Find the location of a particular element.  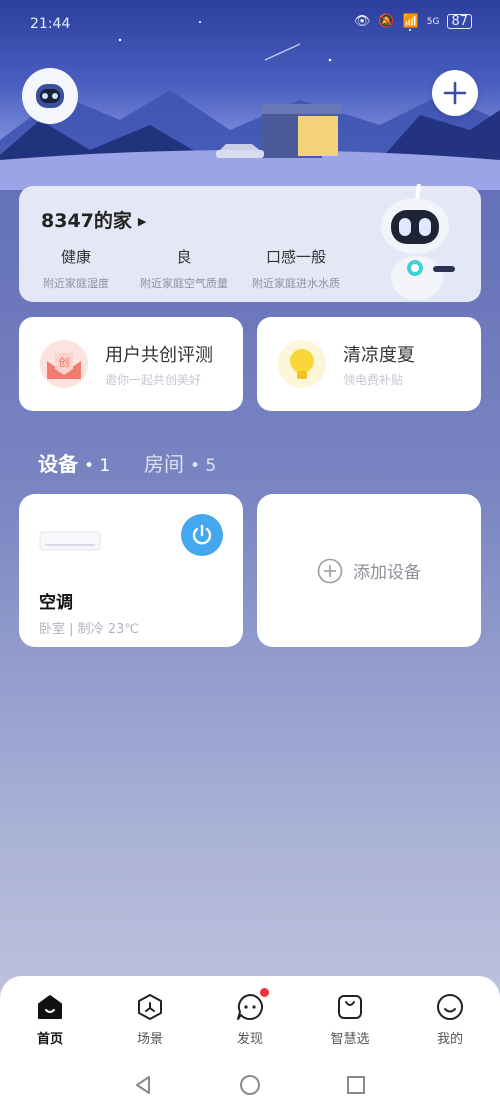

stat-value: 健康 is located at coordinates (75, 257).